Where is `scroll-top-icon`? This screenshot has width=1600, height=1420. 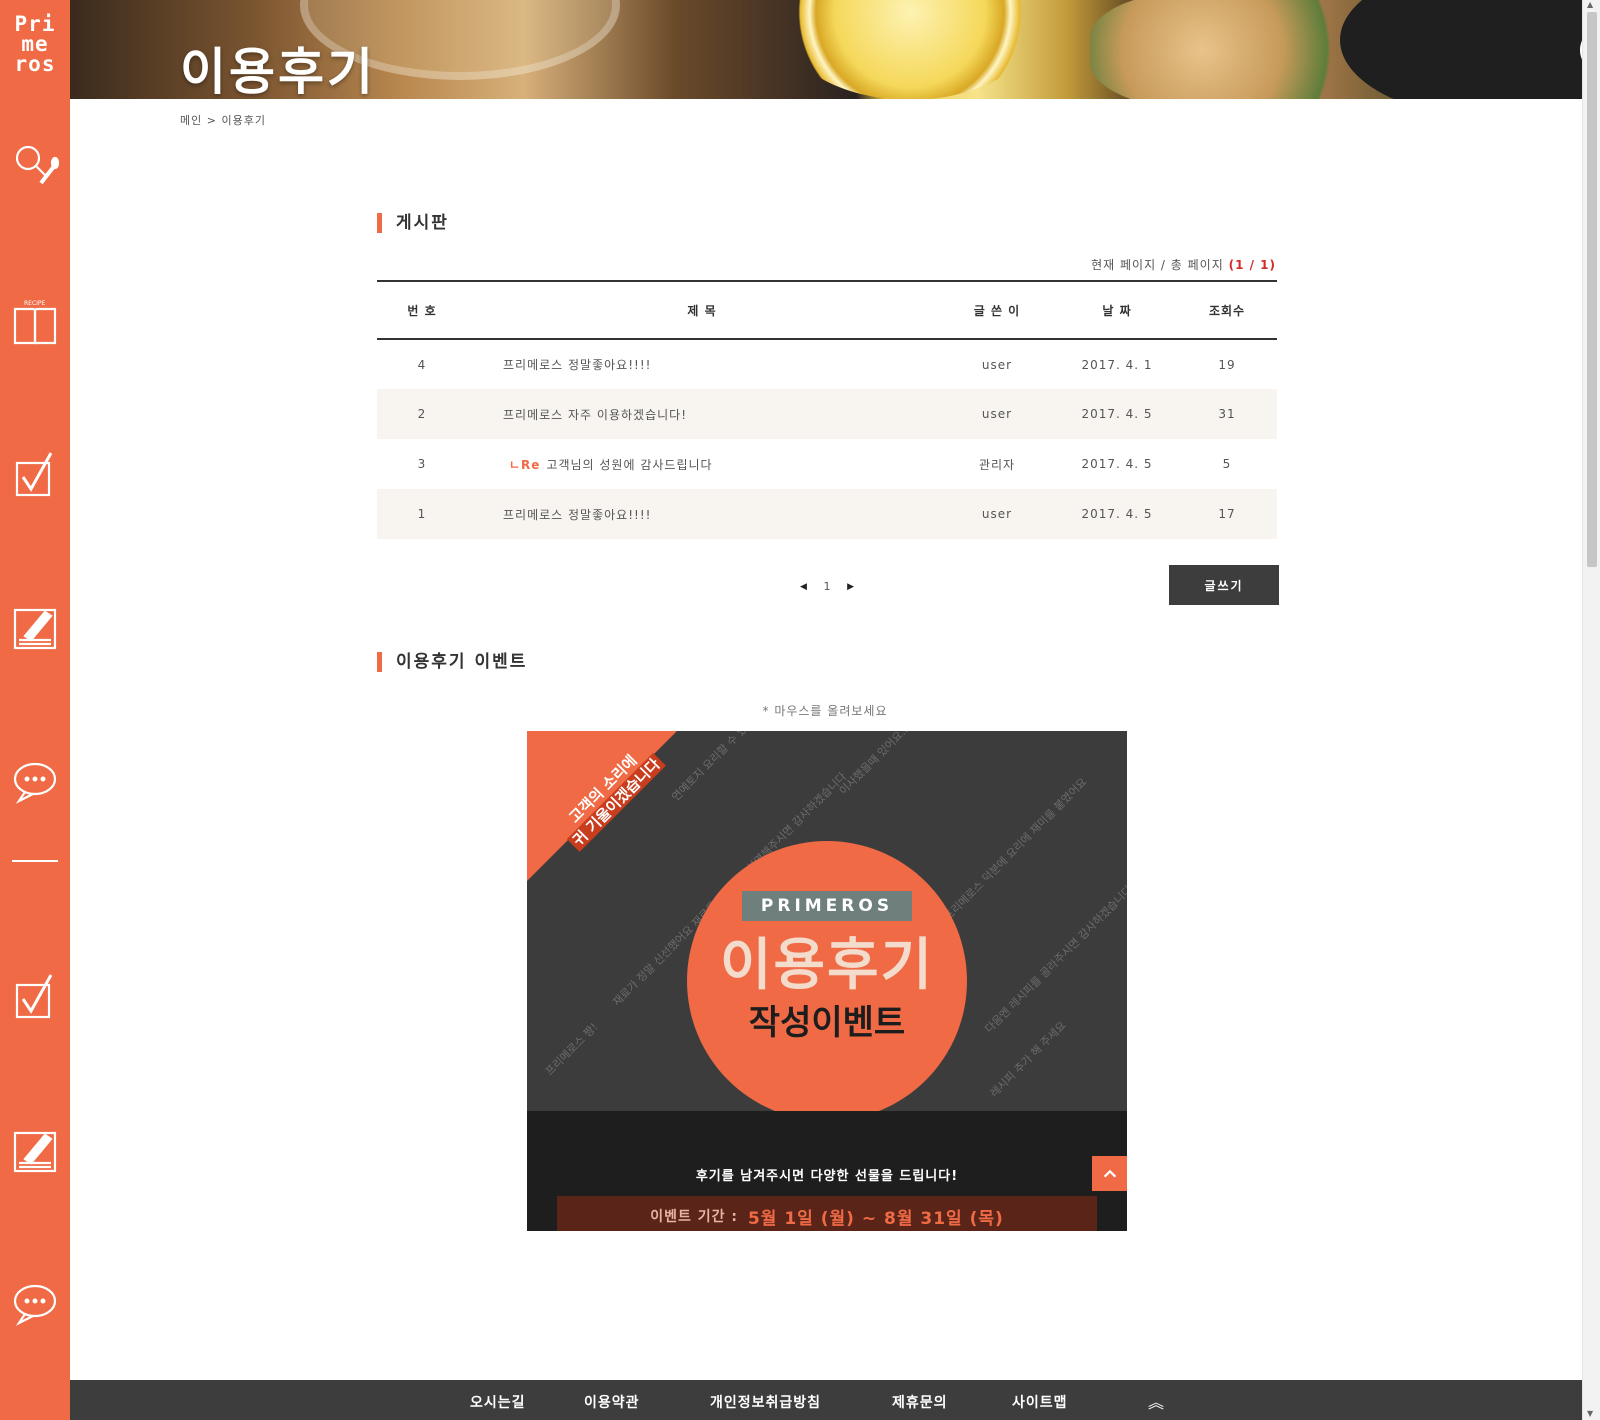 scroll-top-icon is located at coordinates (1109, 1173).